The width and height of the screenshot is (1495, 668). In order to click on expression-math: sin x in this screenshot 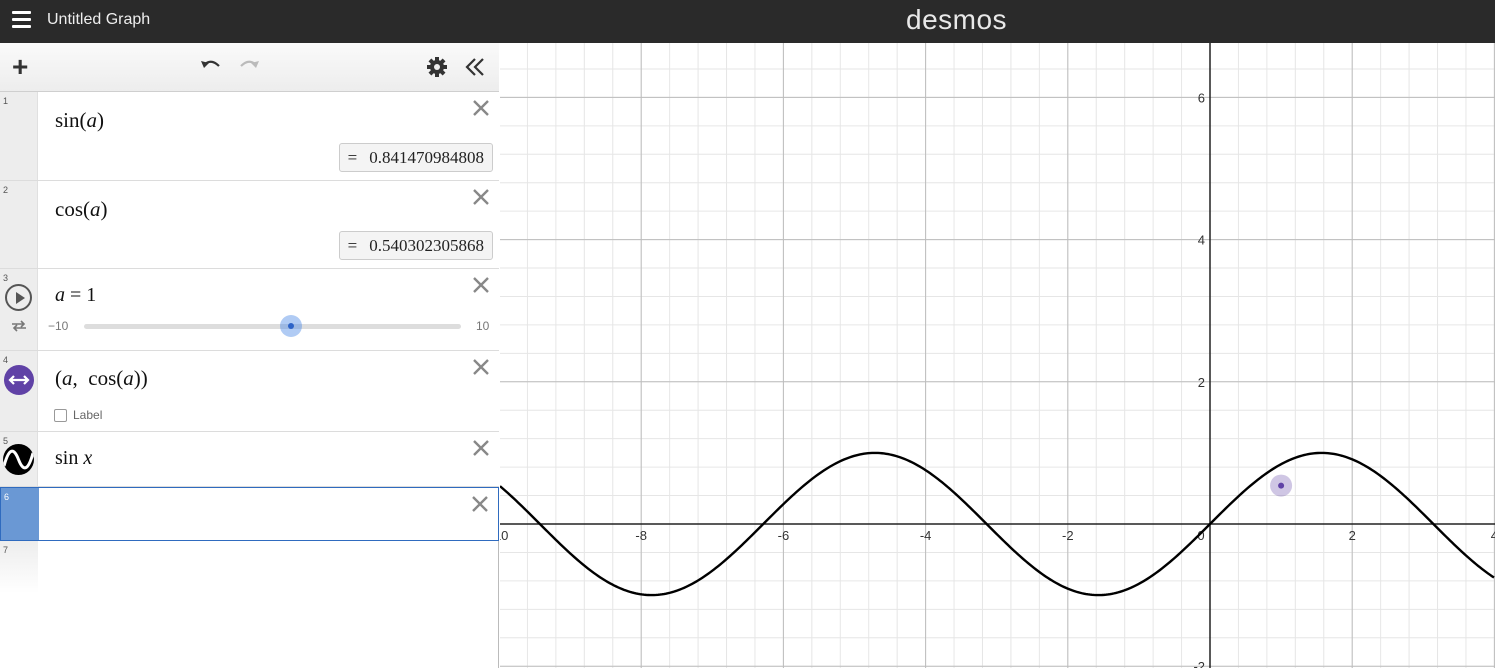, I will do `click(73, 458)`.